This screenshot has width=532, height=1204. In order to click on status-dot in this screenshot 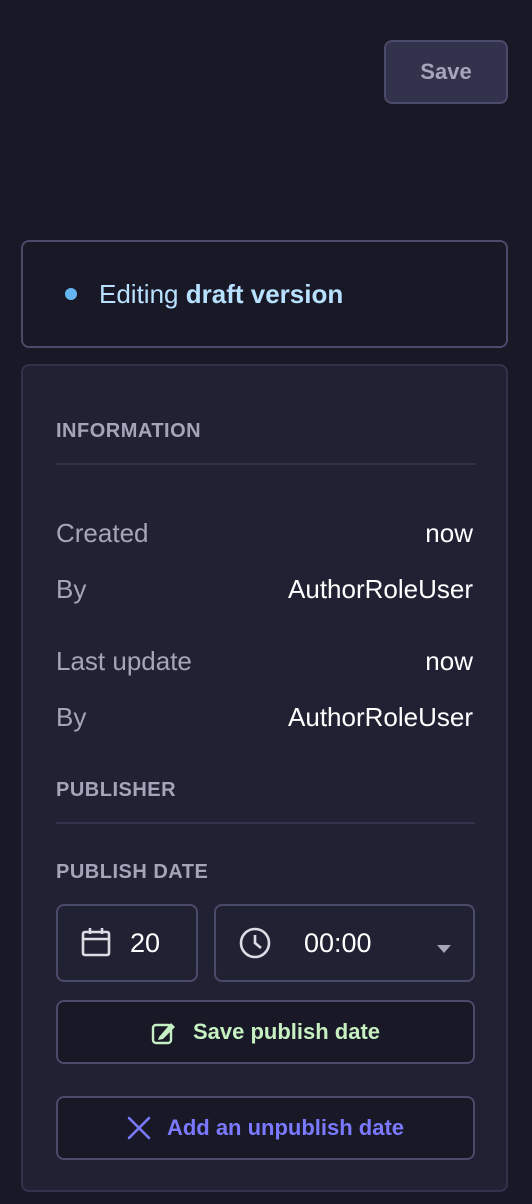, I will do `click(71, 294)`.